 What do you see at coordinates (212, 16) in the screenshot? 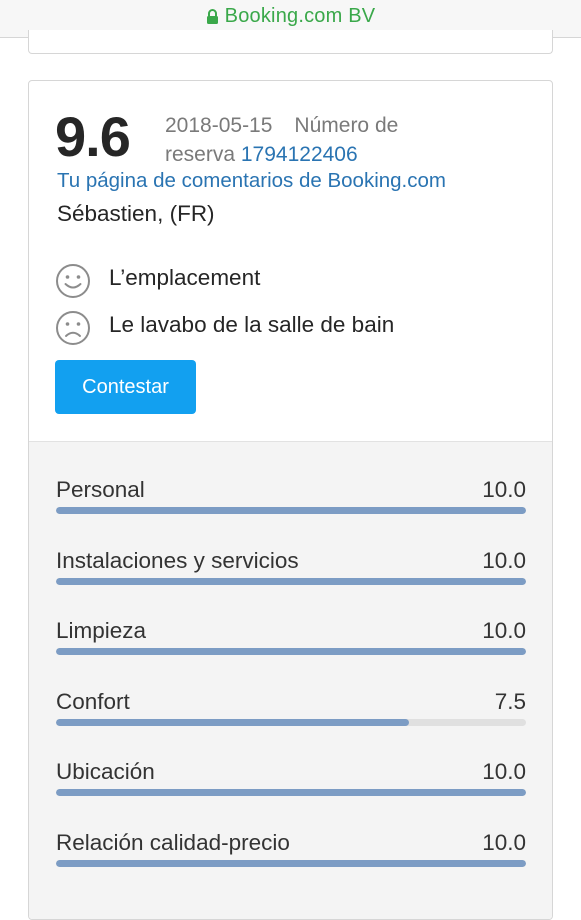
I see `lock-icon` at bounding box center [212, 16].